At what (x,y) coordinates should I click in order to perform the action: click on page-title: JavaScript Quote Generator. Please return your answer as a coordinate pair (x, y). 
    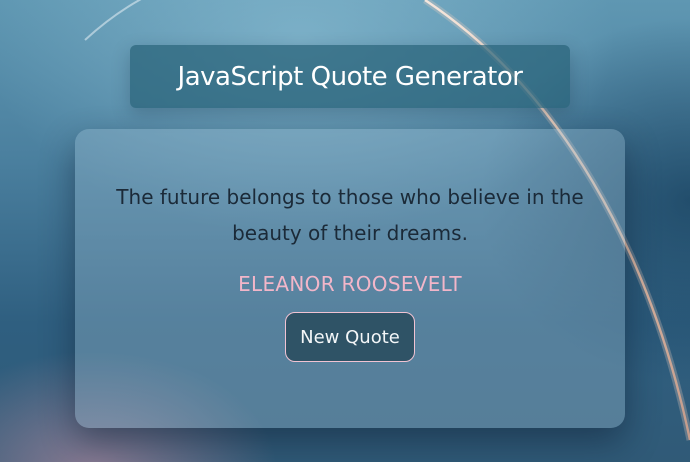
    Looking at the image, I should click on (350, 76).